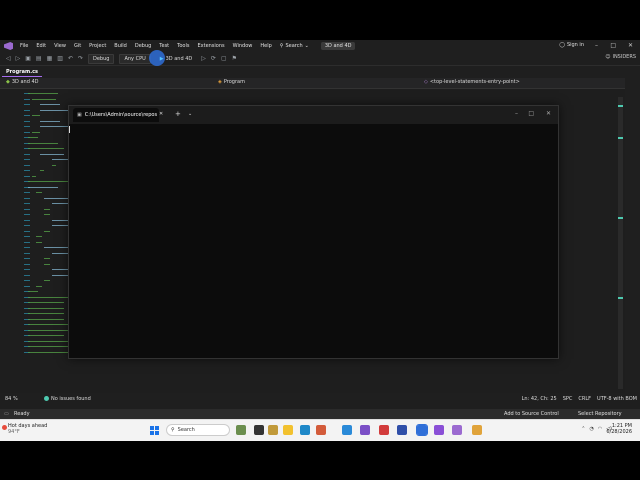  I want to click on run-button: ▶ 3D and 4D, so click(172, 57).